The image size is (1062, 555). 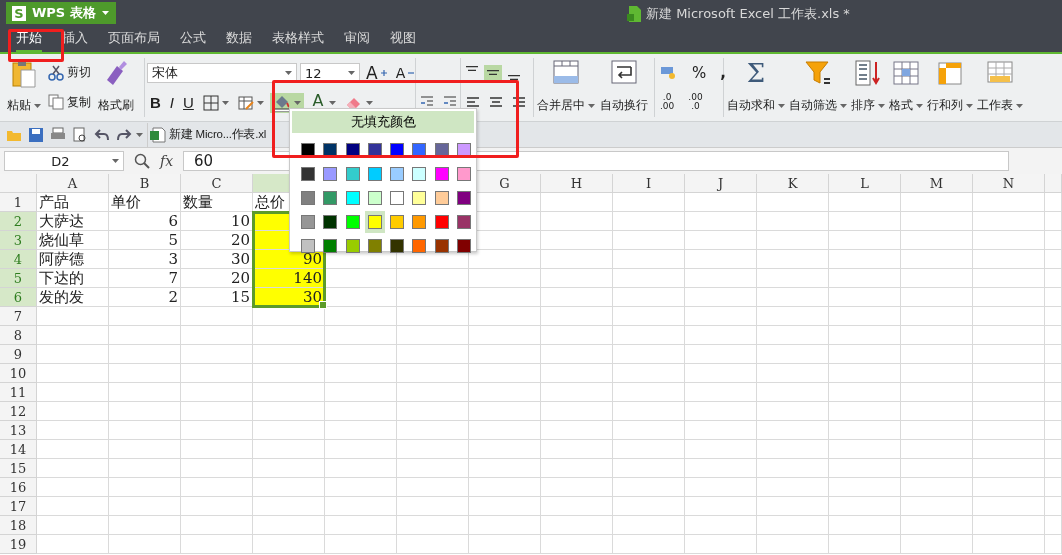 What do you see at coordinates (134, 39) in the screenshot?
I see `ribbon-tab: 页面布局` at bounding box center [134, 39].